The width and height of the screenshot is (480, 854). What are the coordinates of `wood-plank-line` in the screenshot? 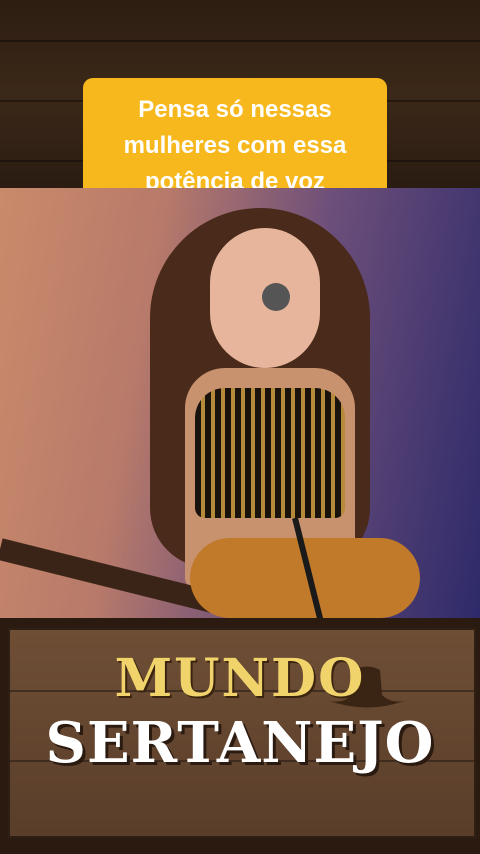 It's located at (240, 41).